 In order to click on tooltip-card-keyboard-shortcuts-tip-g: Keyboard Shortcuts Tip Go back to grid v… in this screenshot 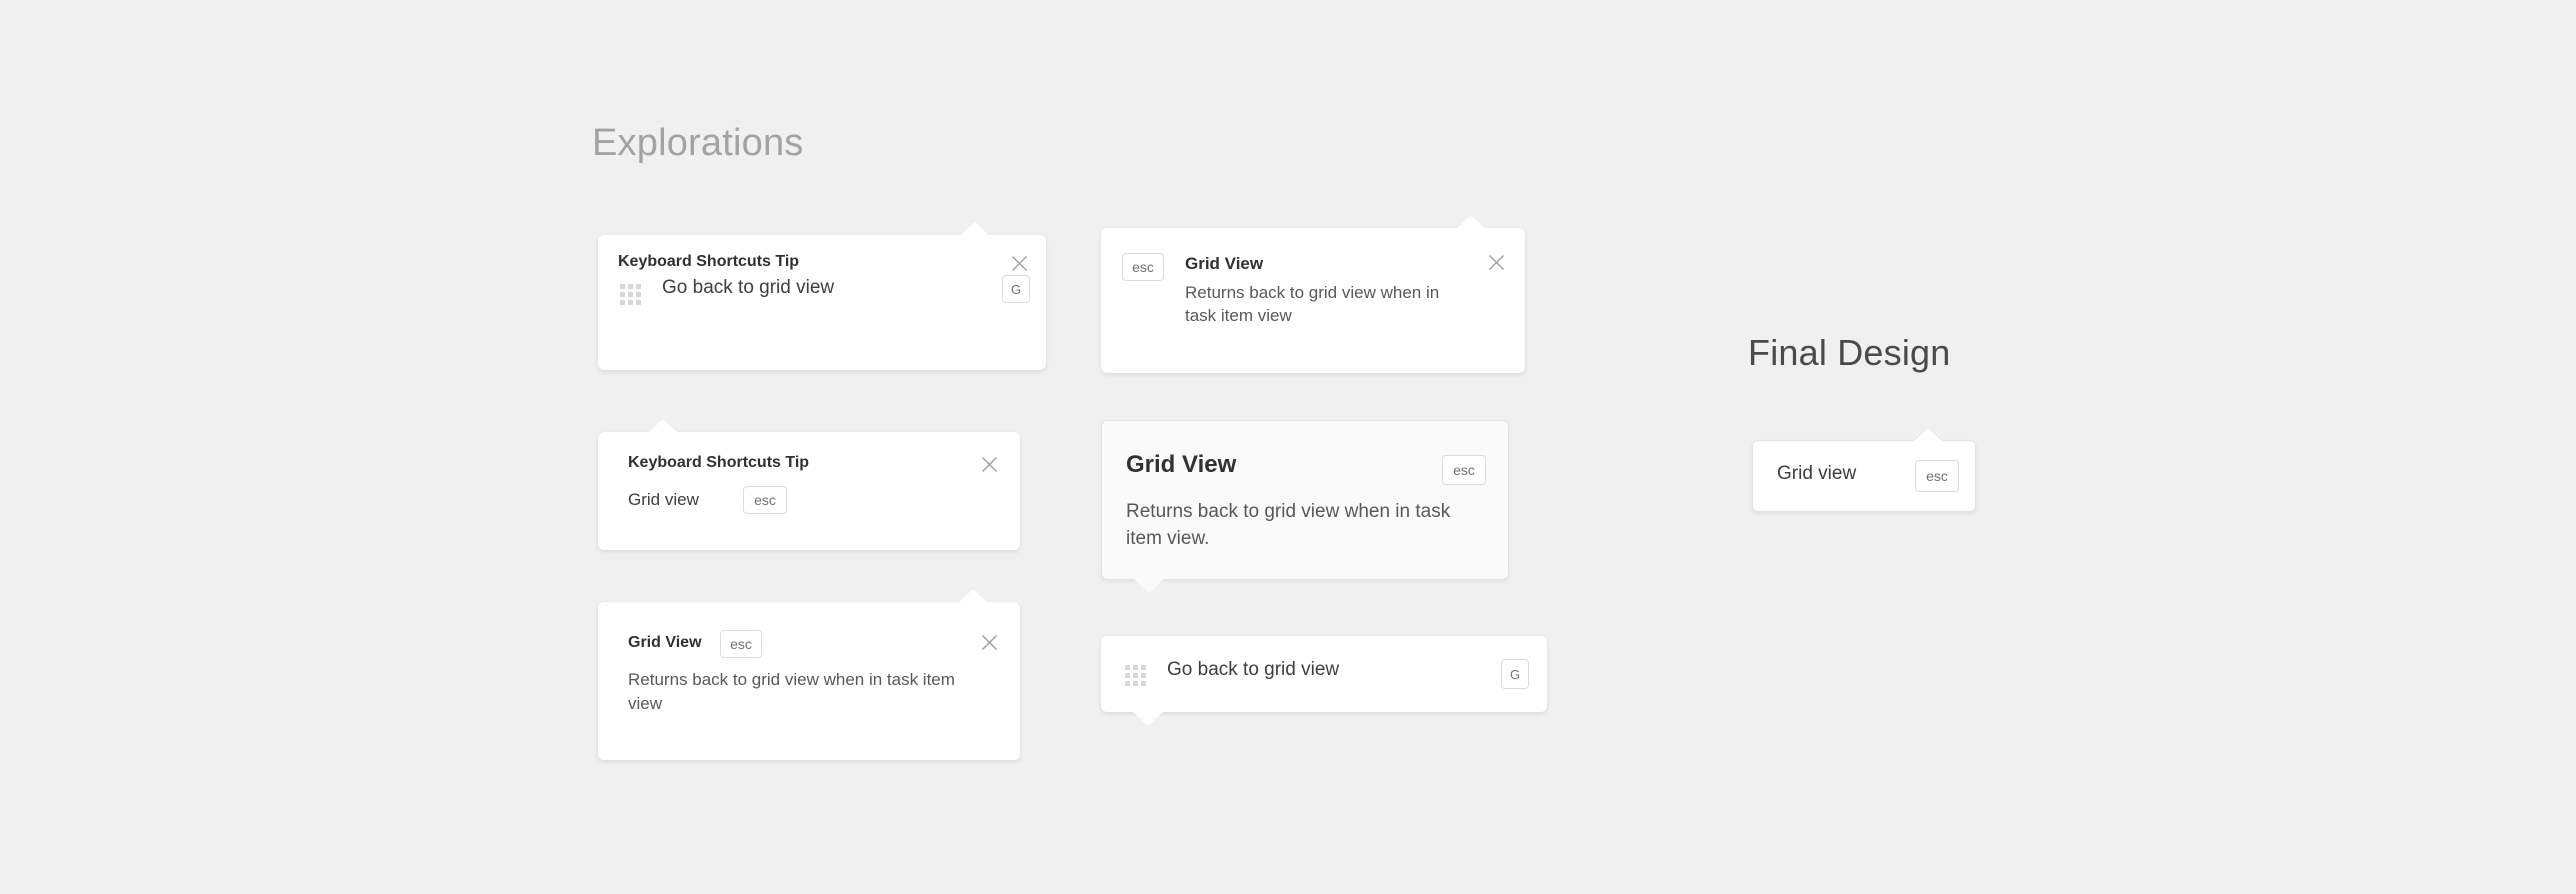, I will do `click(822, 296)`.